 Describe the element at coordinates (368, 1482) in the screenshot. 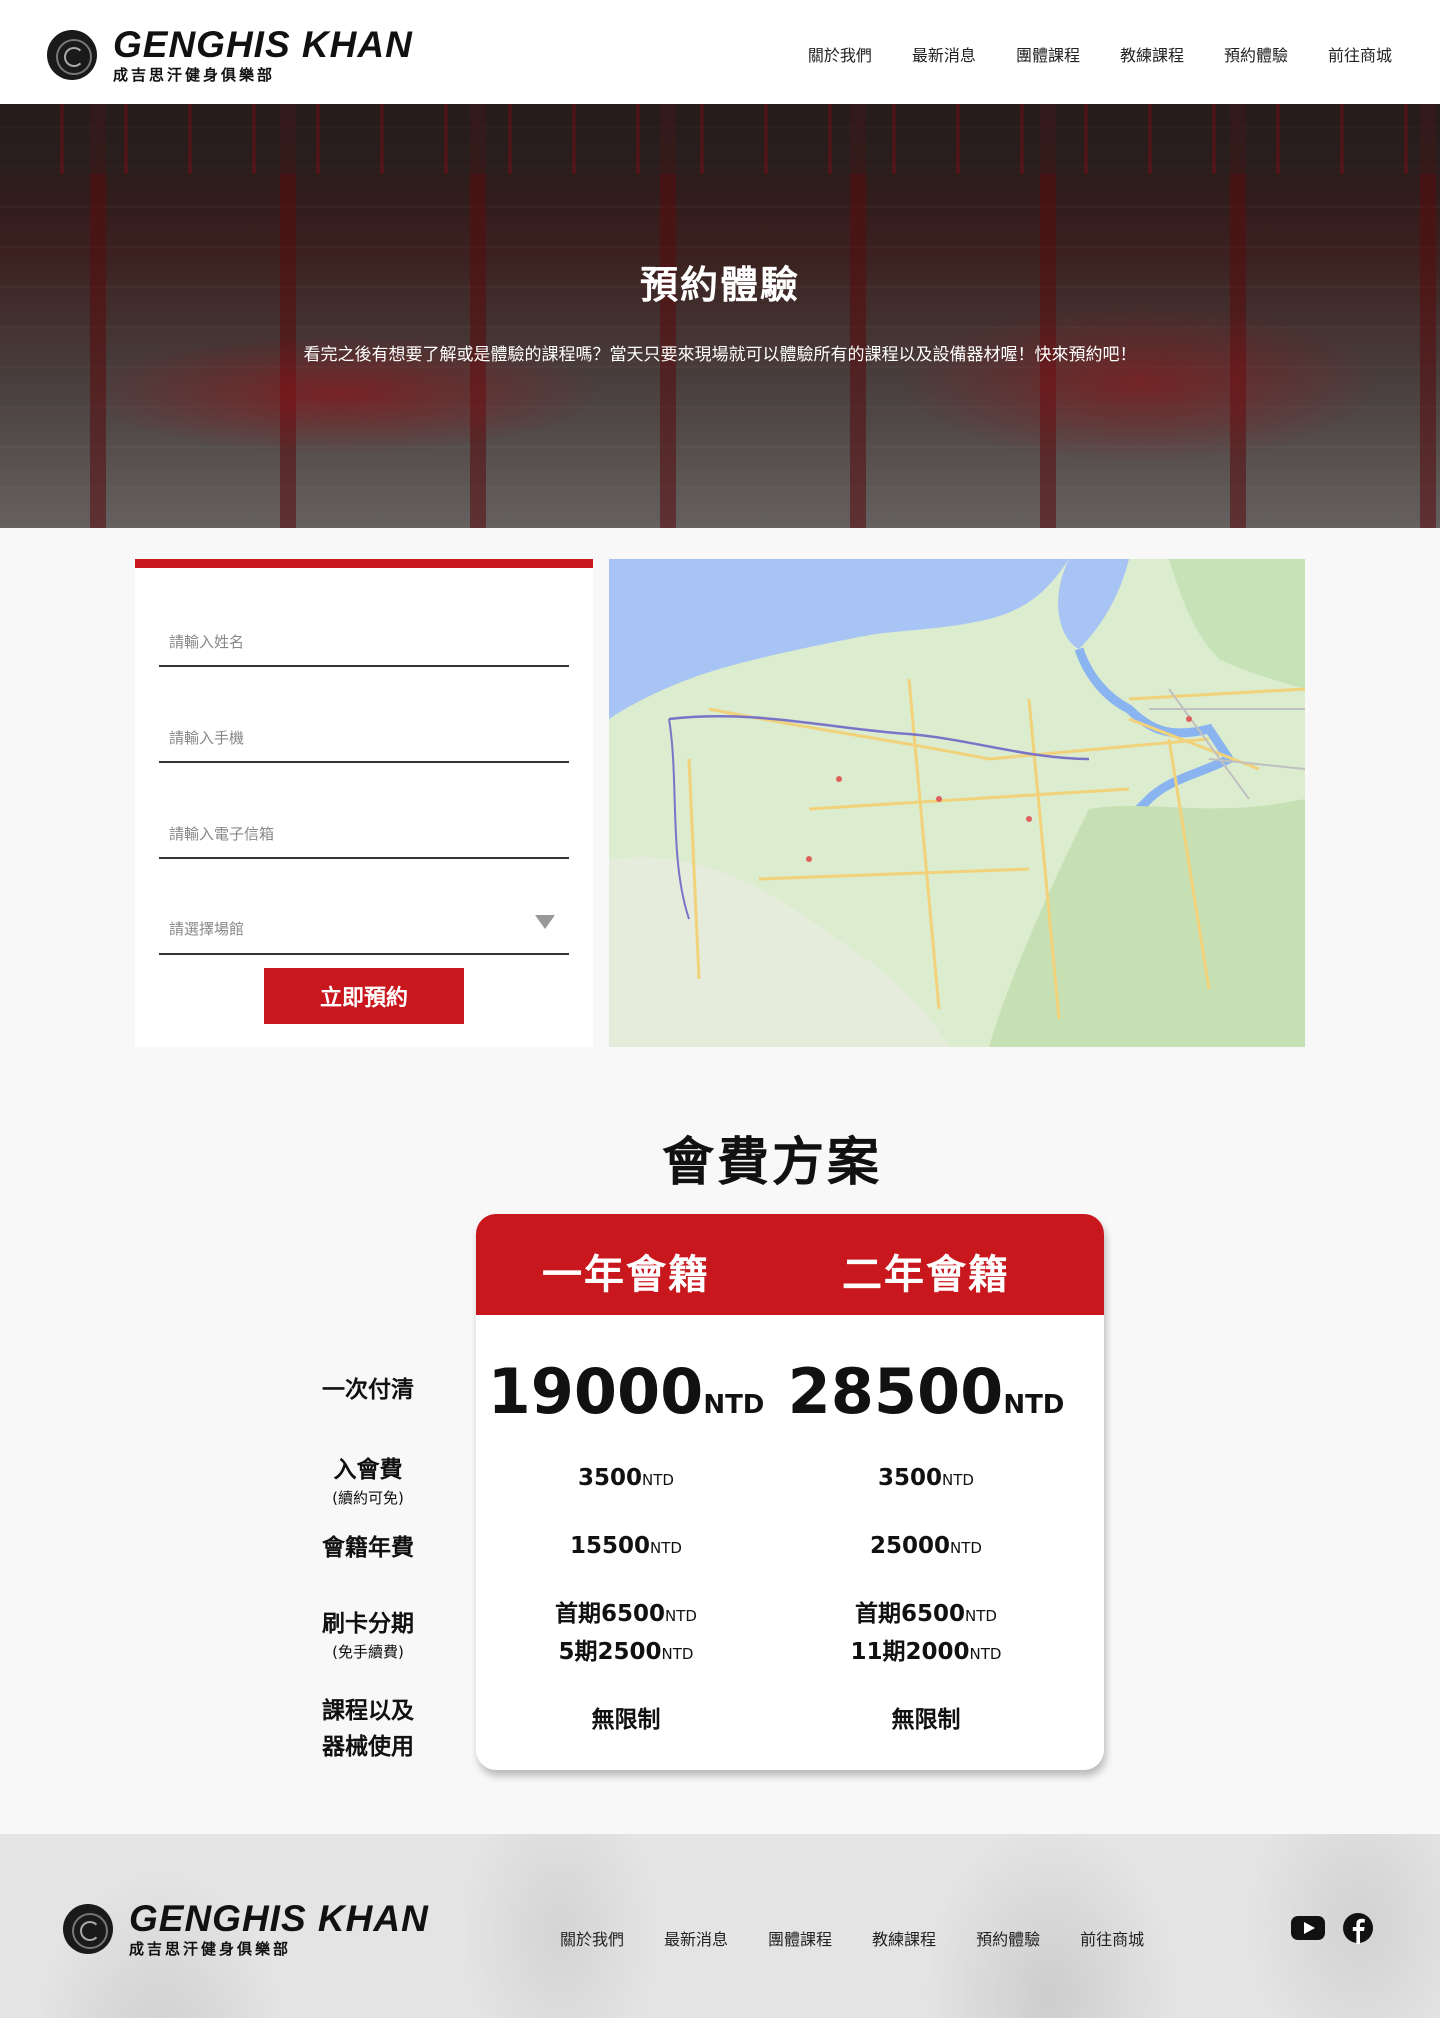

I see `row-label-joining-fee: 入會費 (續約可免)` at that location.